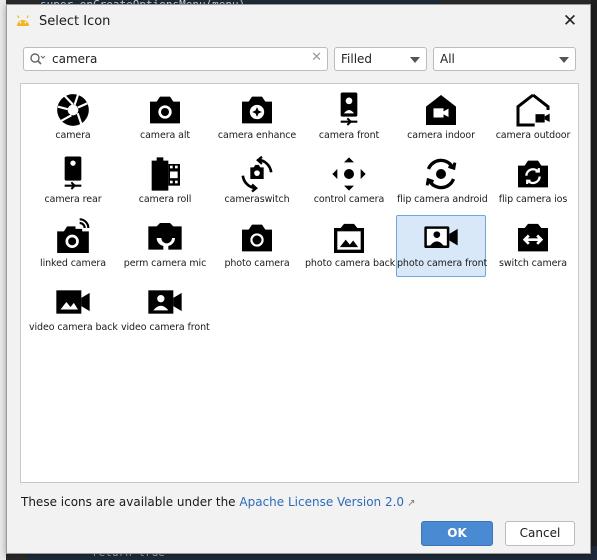 Image resolution: width=597 pixels, height=560 pixels. Describe the element at coordinates (165, 236) in the screenshot. I see `perm-camera-mic-icon` at that location.